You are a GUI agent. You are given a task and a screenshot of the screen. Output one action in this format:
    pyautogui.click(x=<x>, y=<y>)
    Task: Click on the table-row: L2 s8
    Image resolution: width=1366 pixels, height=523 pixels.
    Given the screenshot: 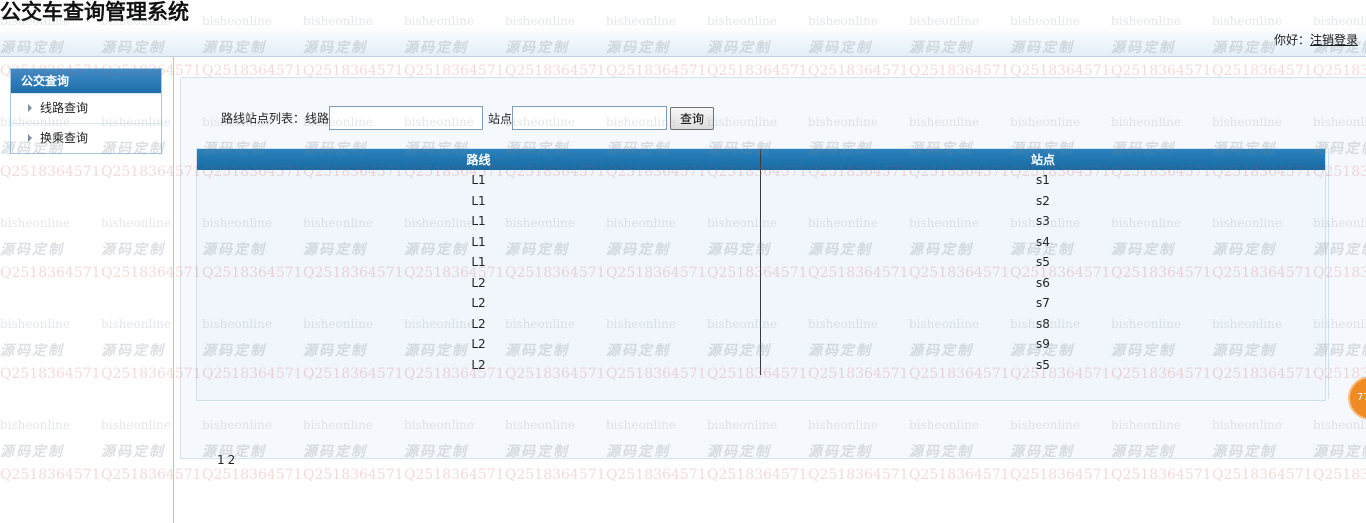 What is the action you would take?
    pyautogui.click(x=761, y=323)
    